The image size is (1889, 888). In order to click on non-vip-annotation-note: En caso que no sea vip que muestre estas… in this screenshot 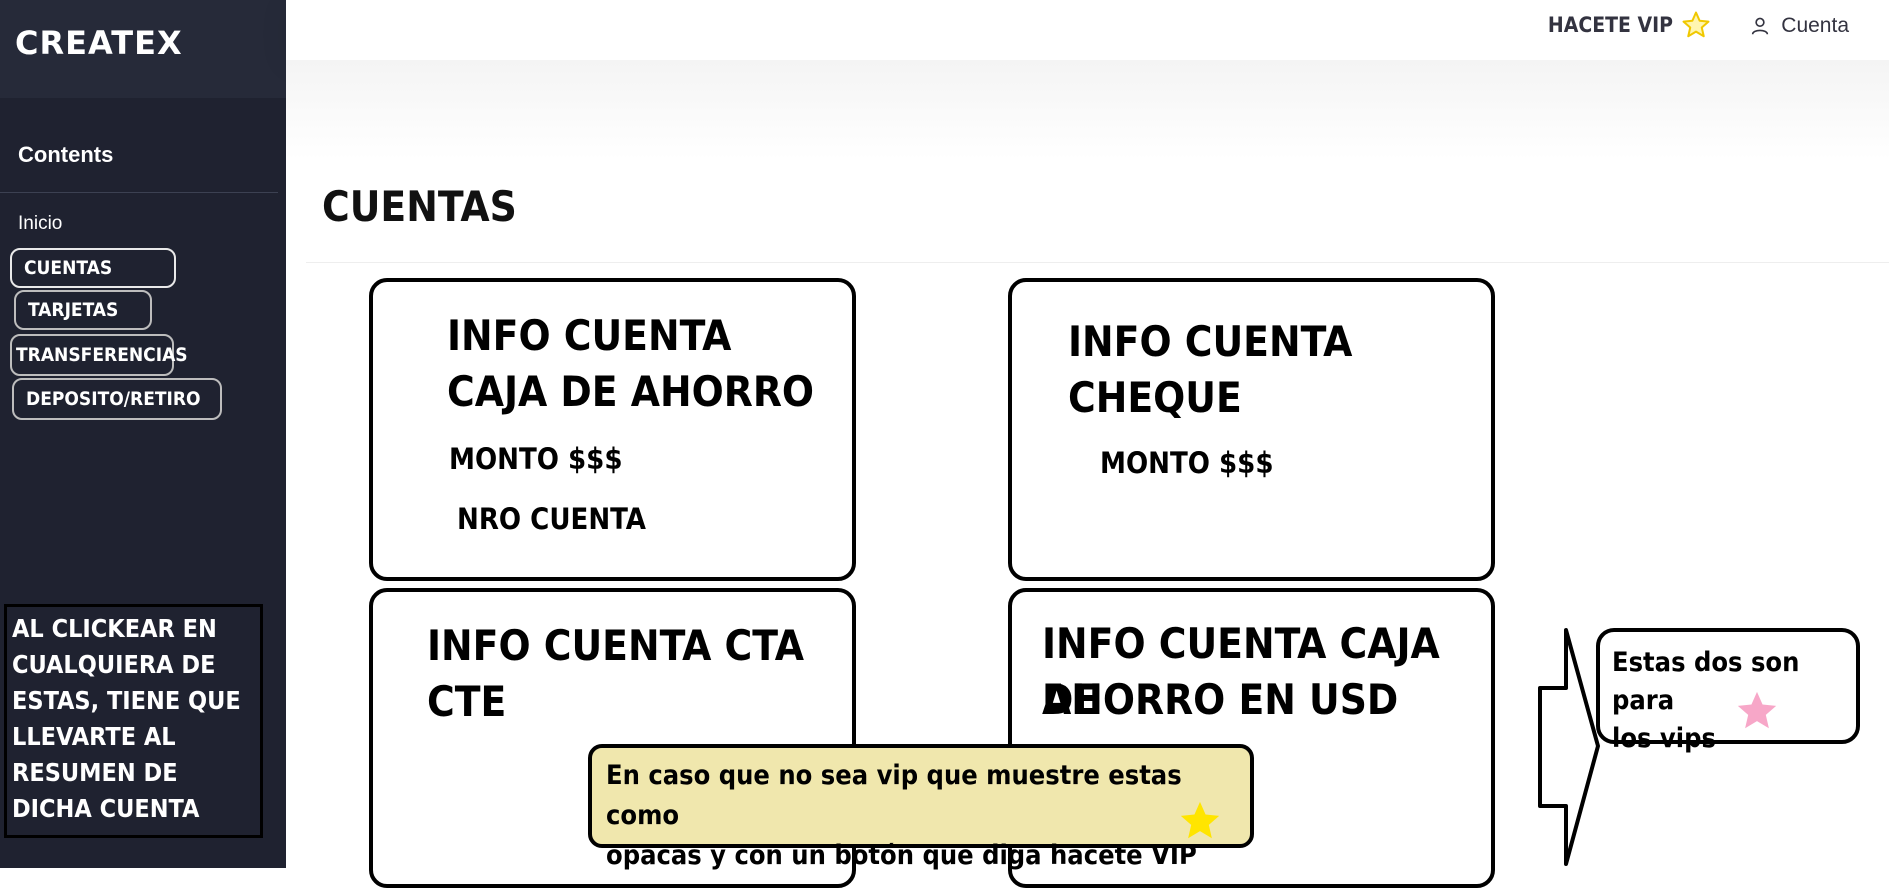, I will do `click(921, 807)`.